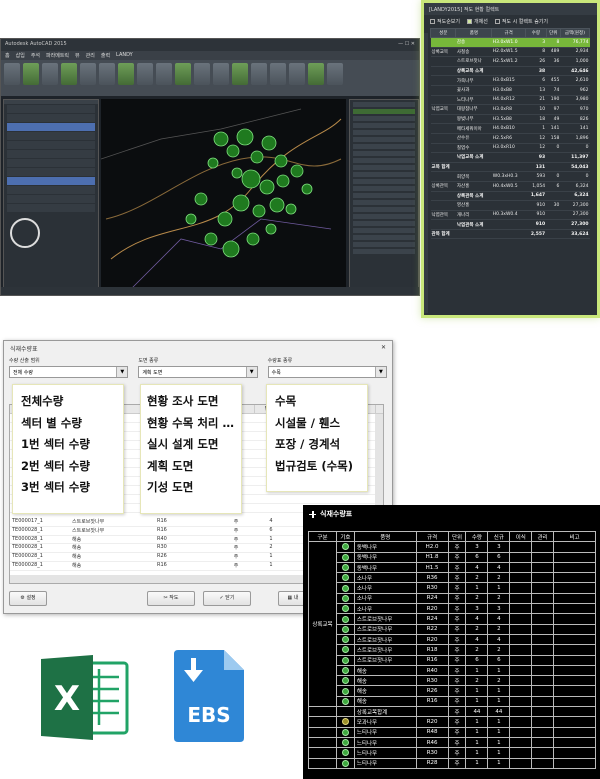  I want to click on zoom-column-header: 규격, so click(509, 33).